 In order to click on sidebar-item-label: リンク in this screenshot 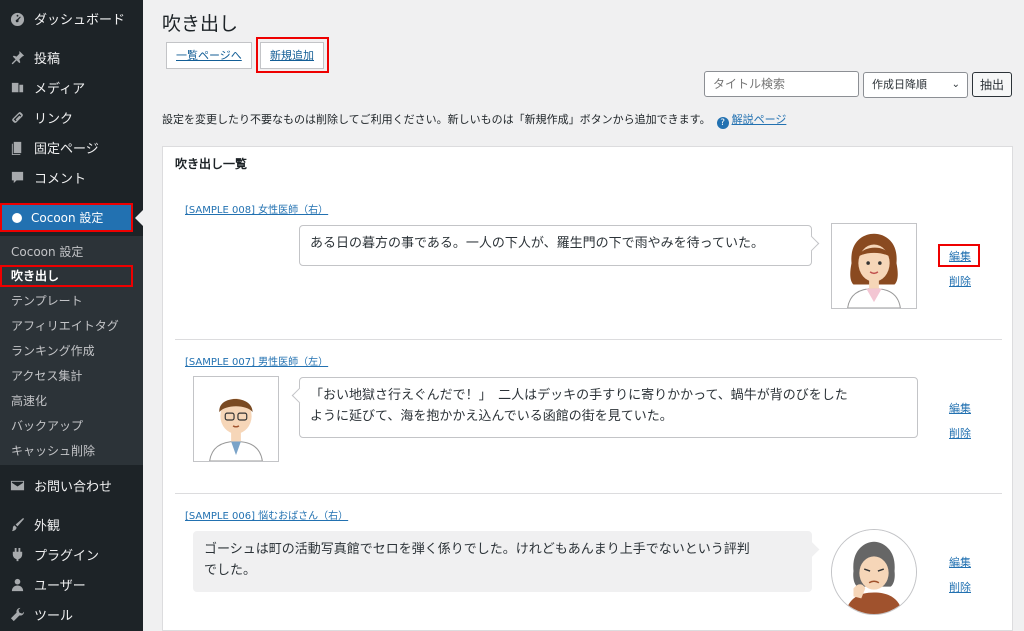, I will do `click(54, 119)`.